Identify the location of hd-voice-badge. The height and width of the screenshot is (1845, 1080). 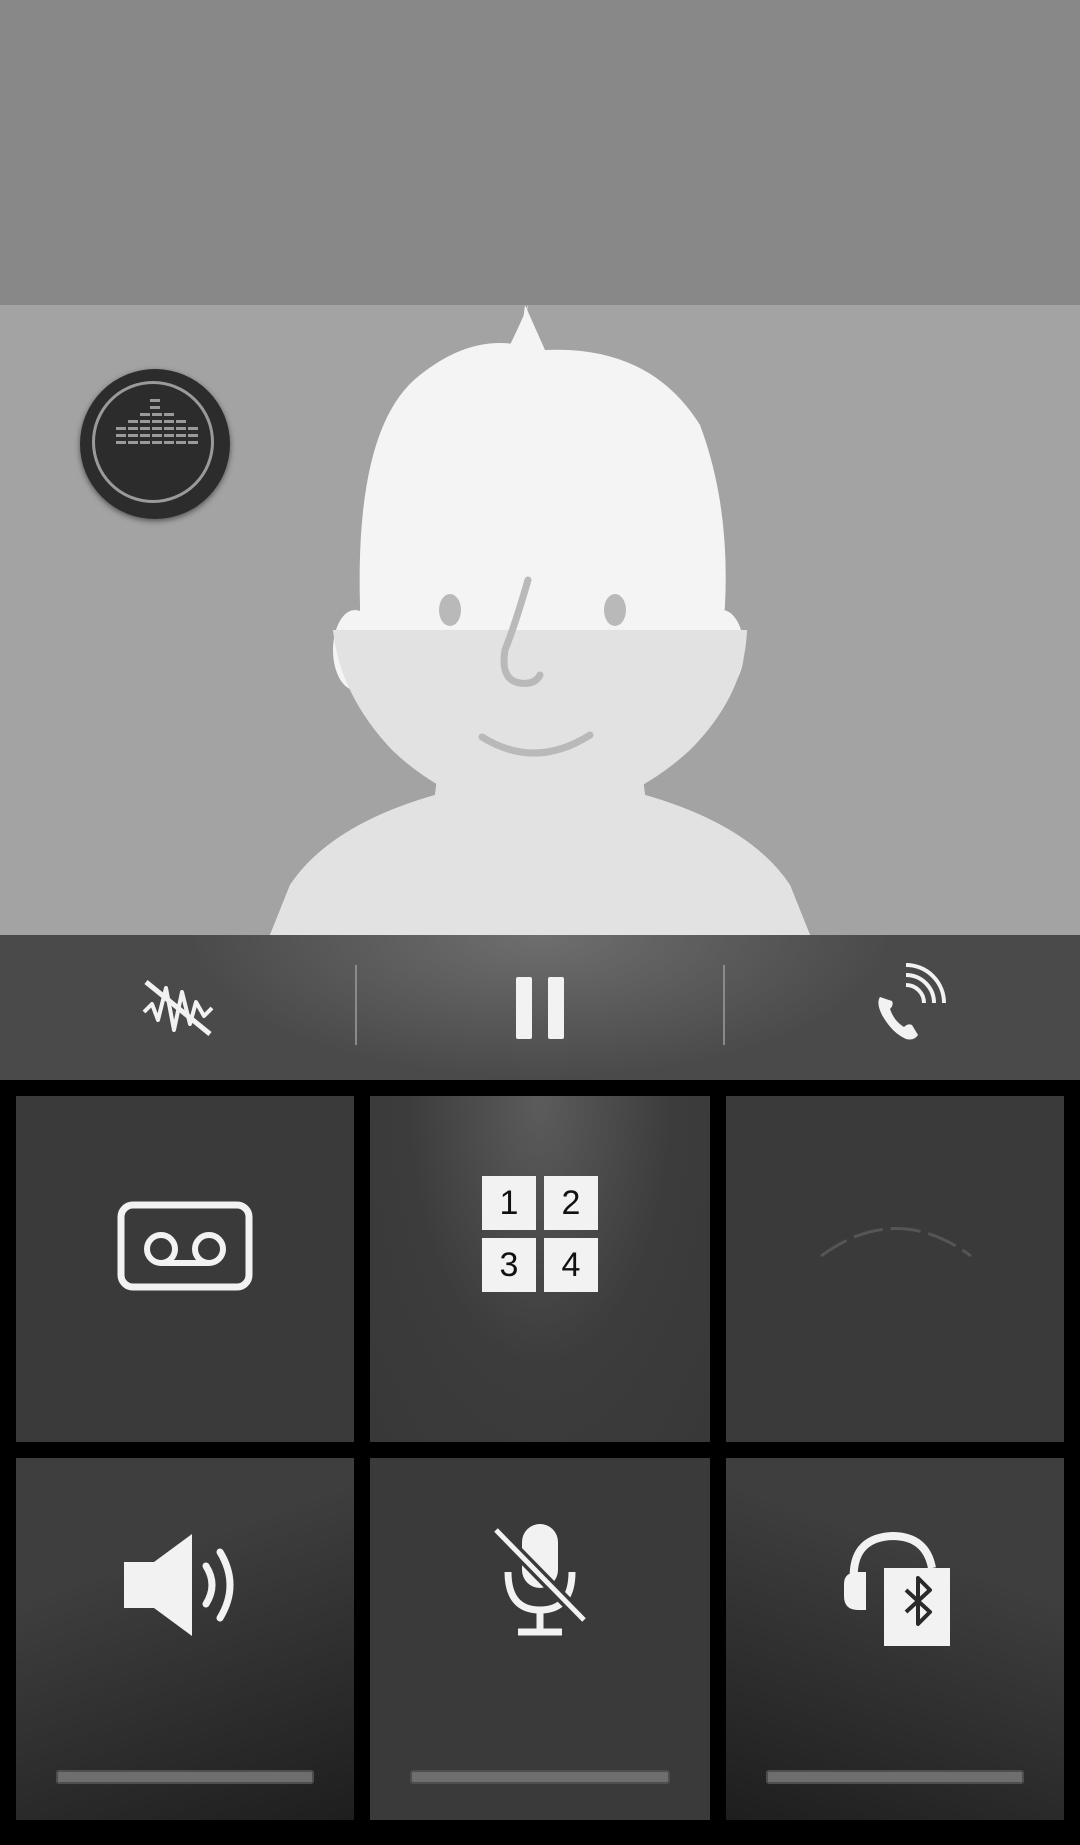
(155, 444).